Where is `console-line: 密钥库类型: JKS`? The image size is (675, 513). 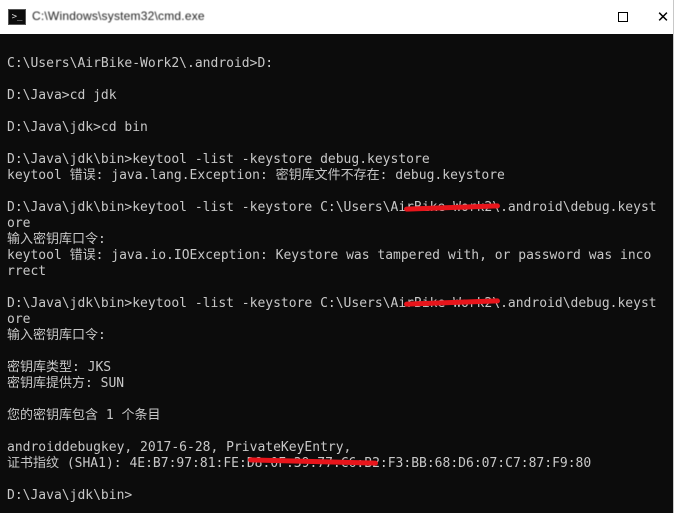
console-line: 密钥库类型: JKS is located at coordinates (59, 367).